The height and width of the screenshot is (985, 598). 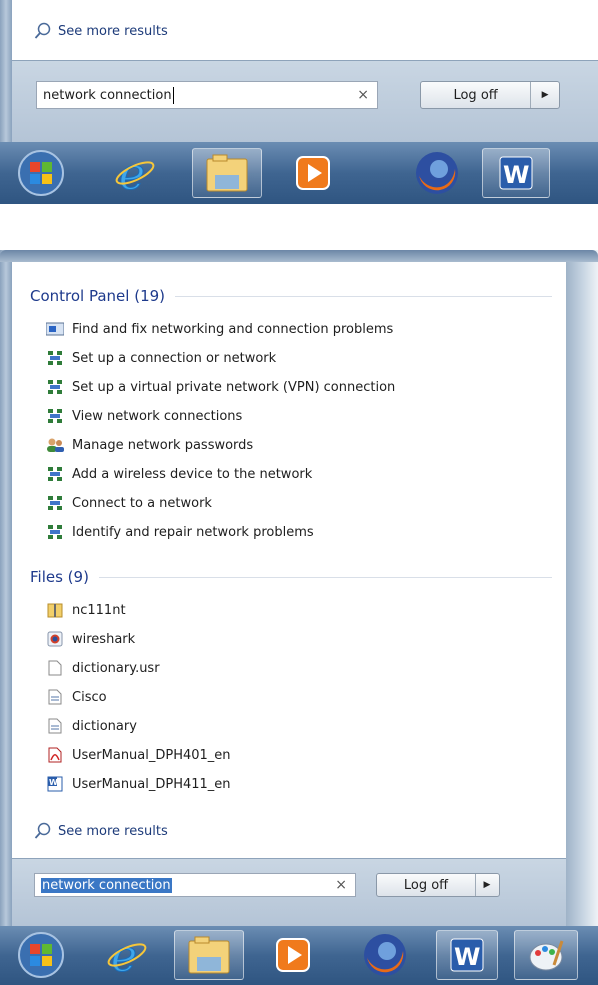 I want to click on search-input-text: network connection, so click(x=107, y=95).